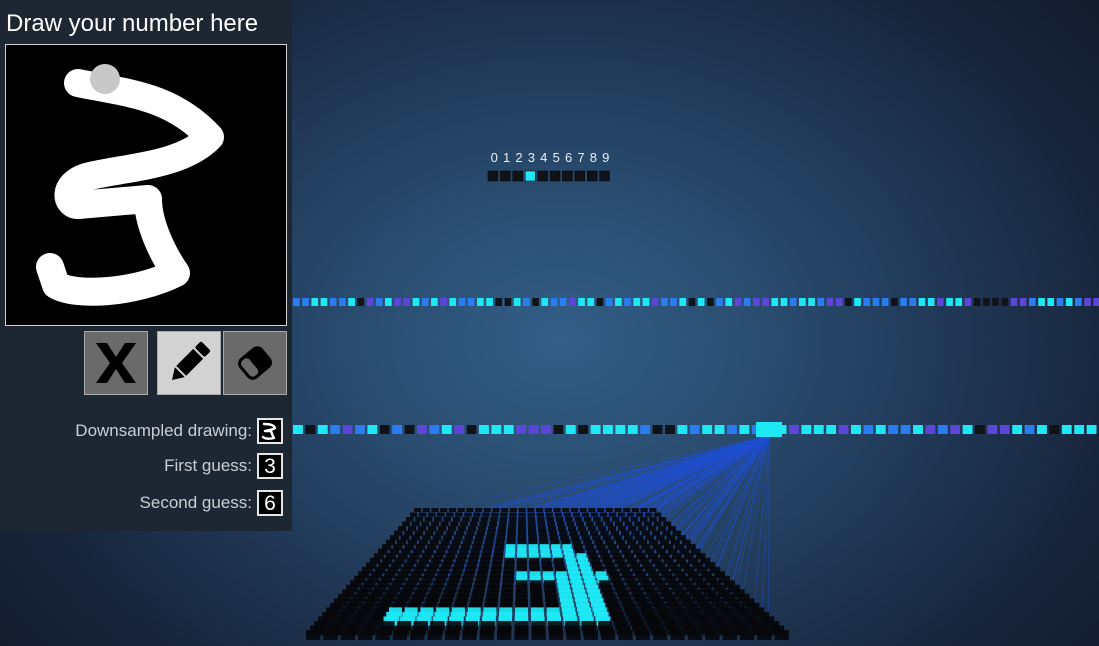  What do you see at coordinates (519, 157) in the screenshot?
I see `output-digit-label: 2` at bounding box center [519, 157].